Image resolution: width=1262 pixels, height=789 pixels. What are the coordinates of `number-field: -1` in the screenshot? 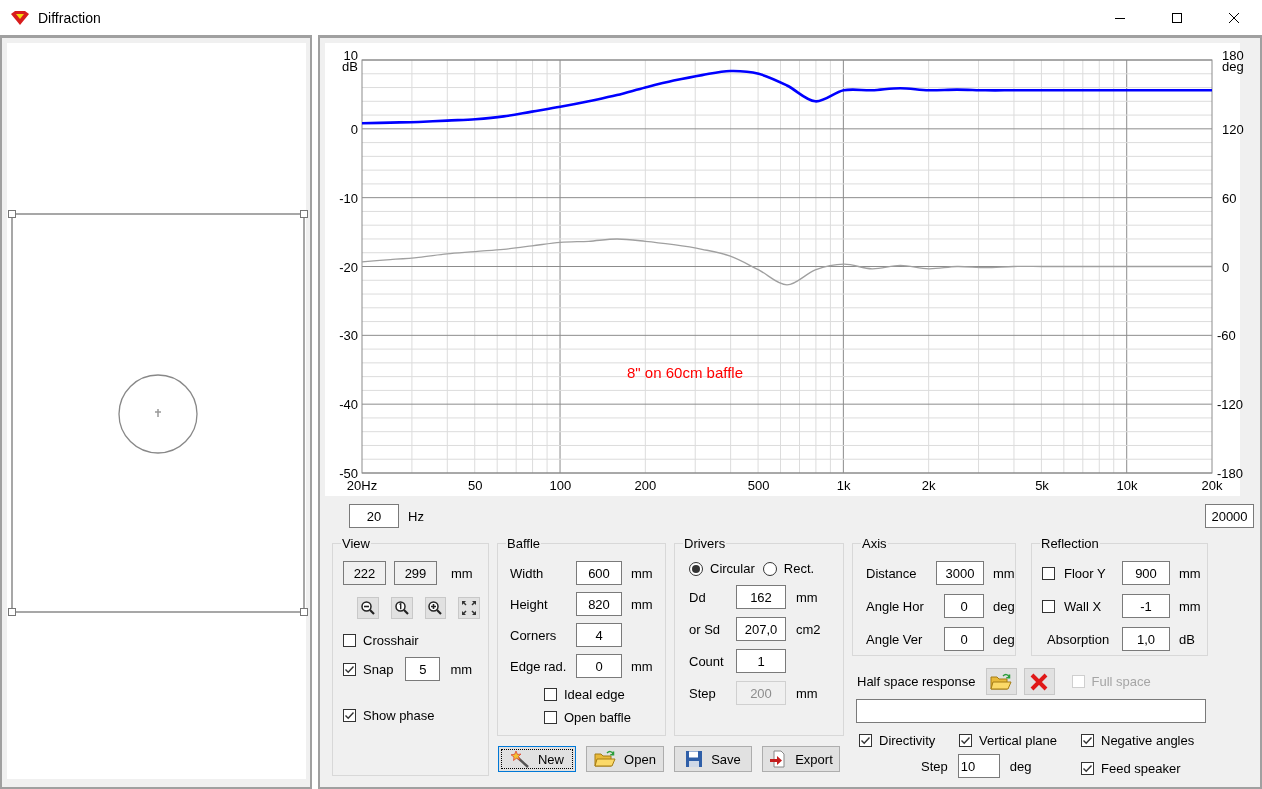 It's located at (1146, 606).